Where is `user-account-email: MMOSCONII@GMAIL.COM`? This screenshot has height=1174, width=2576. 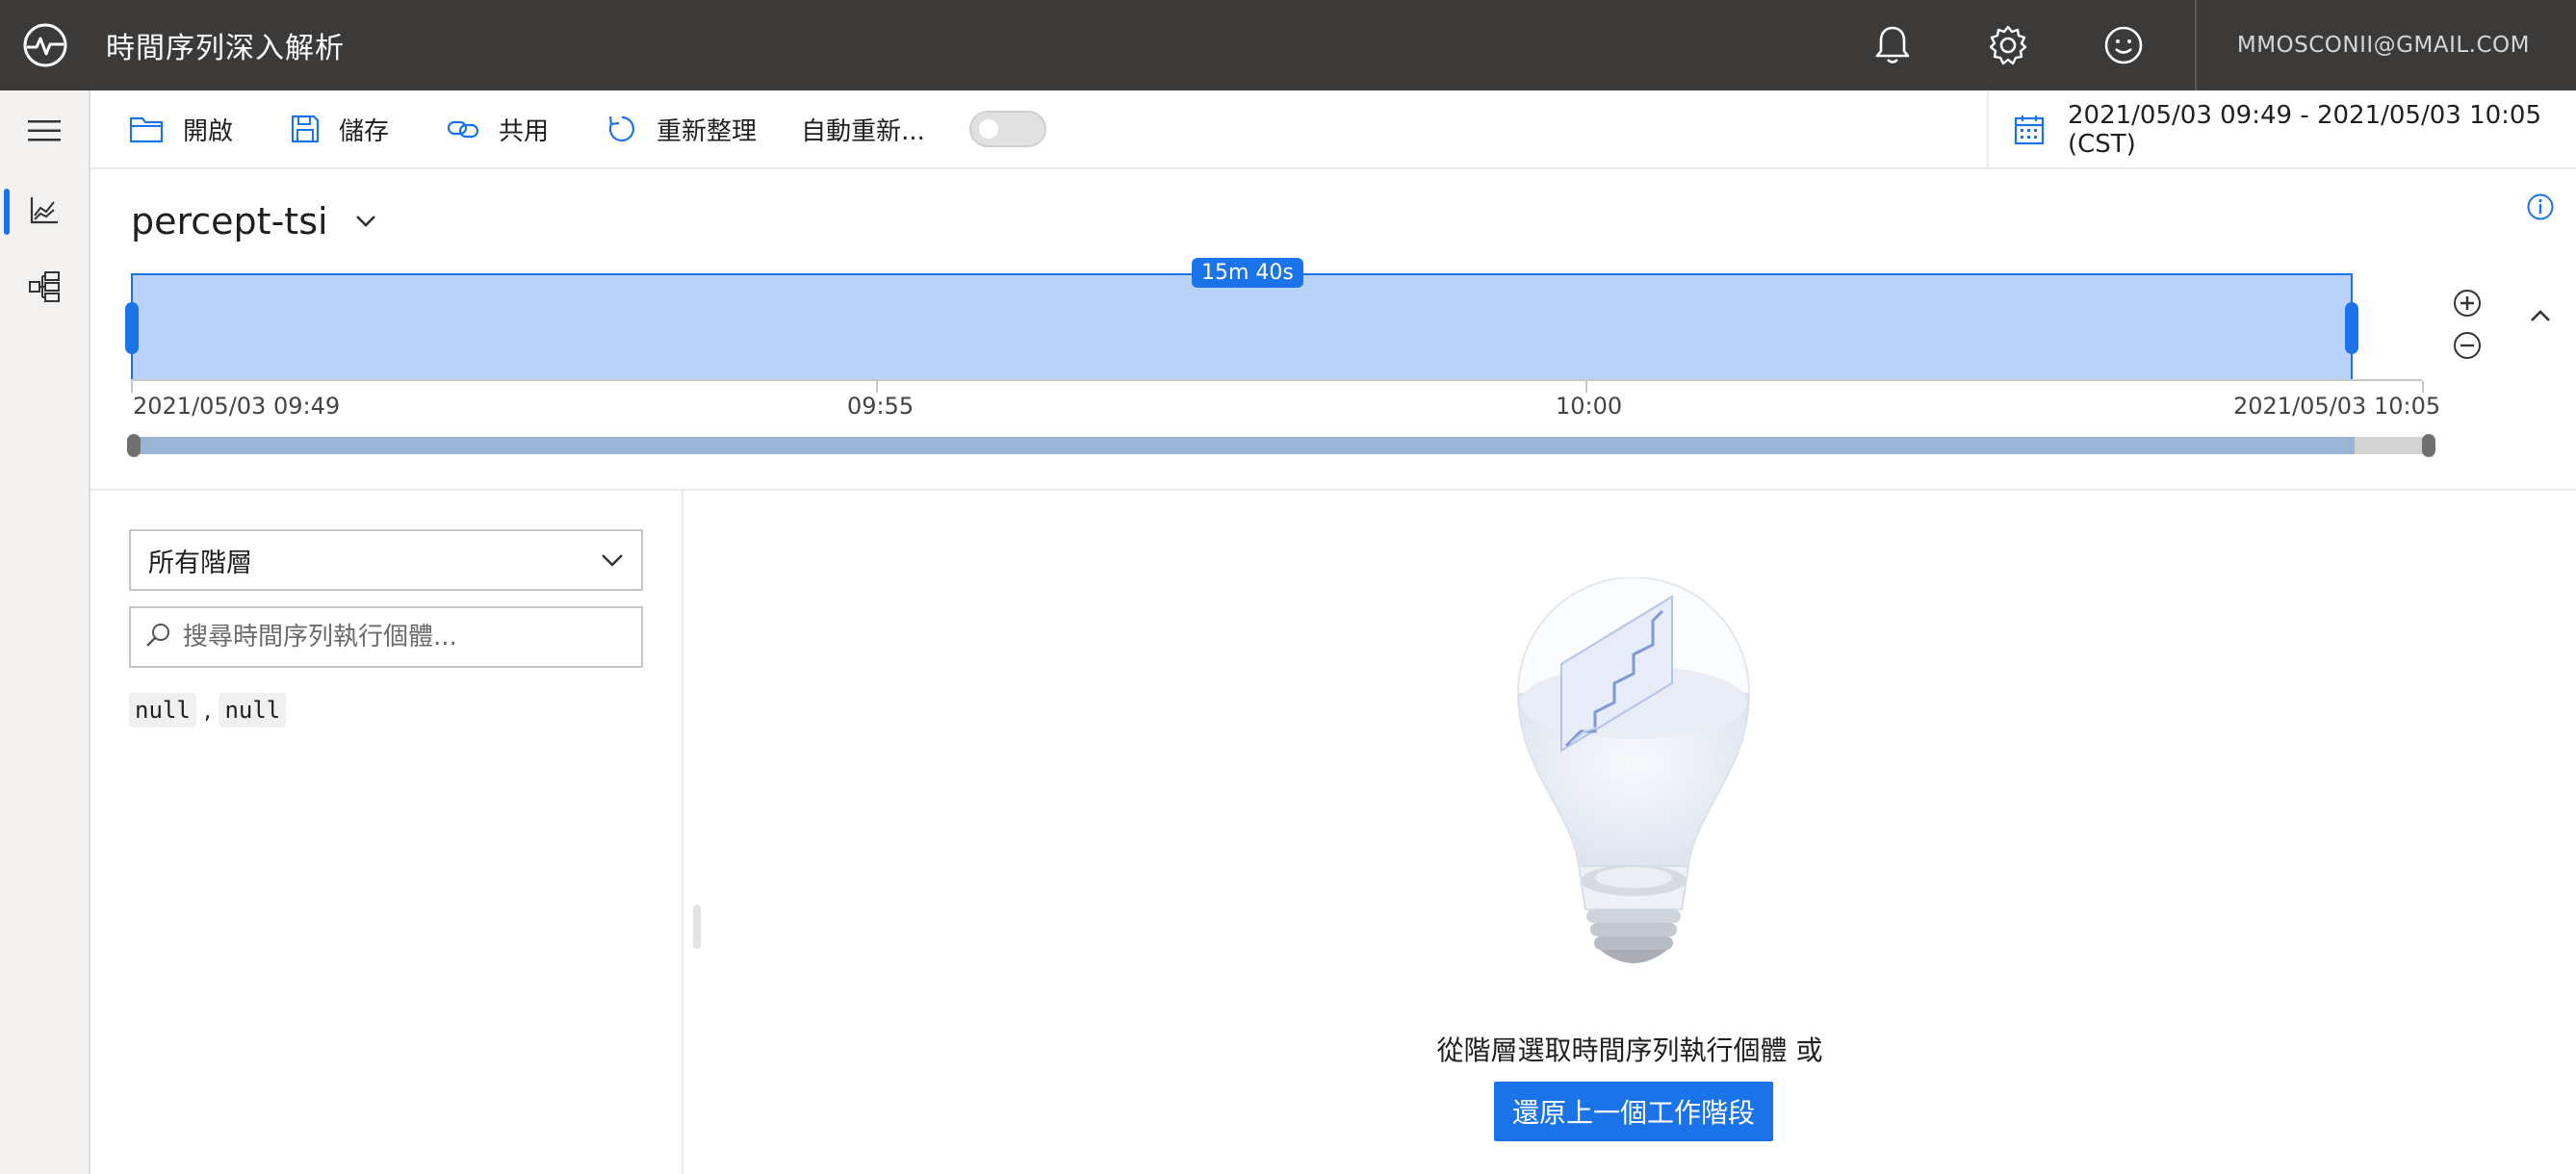 user-account-email: MMOSCONII@GMAIL.COM is located at coordinates (2386, 45).